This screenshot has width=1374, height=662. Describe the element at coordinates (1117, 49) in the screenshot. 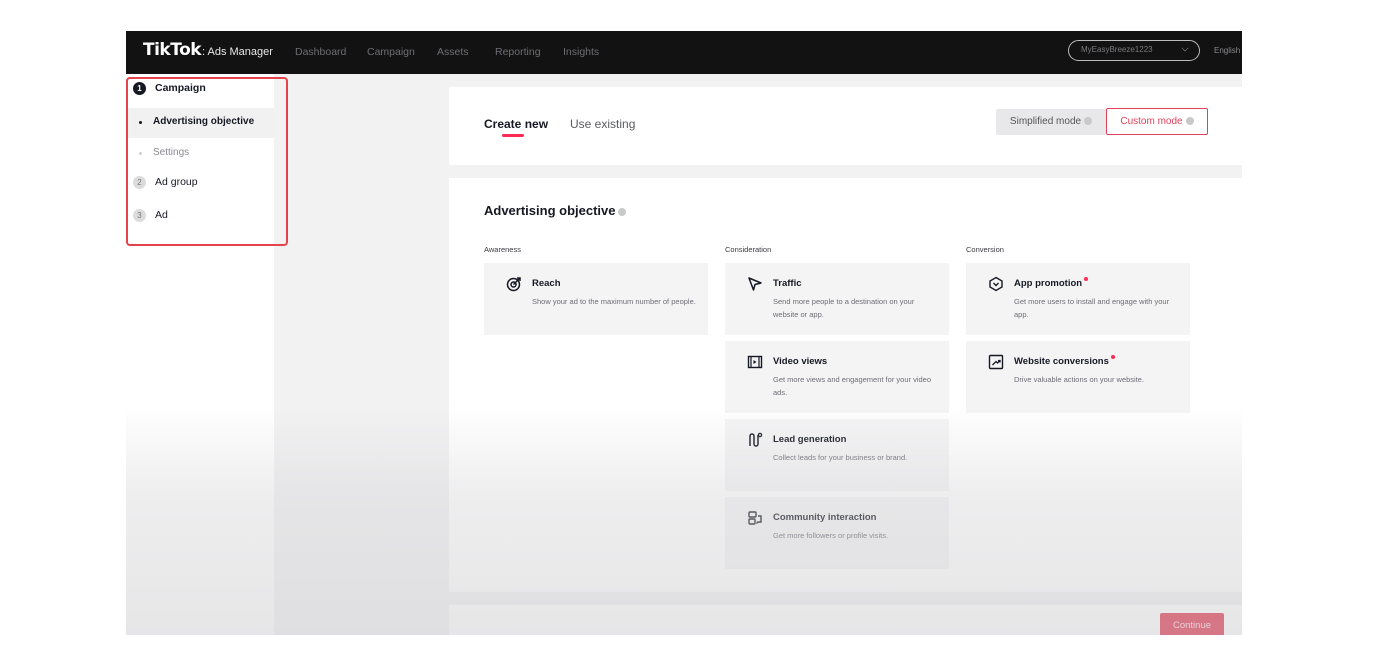

I see `account-name: MyEasyBreeze1223` at that location.